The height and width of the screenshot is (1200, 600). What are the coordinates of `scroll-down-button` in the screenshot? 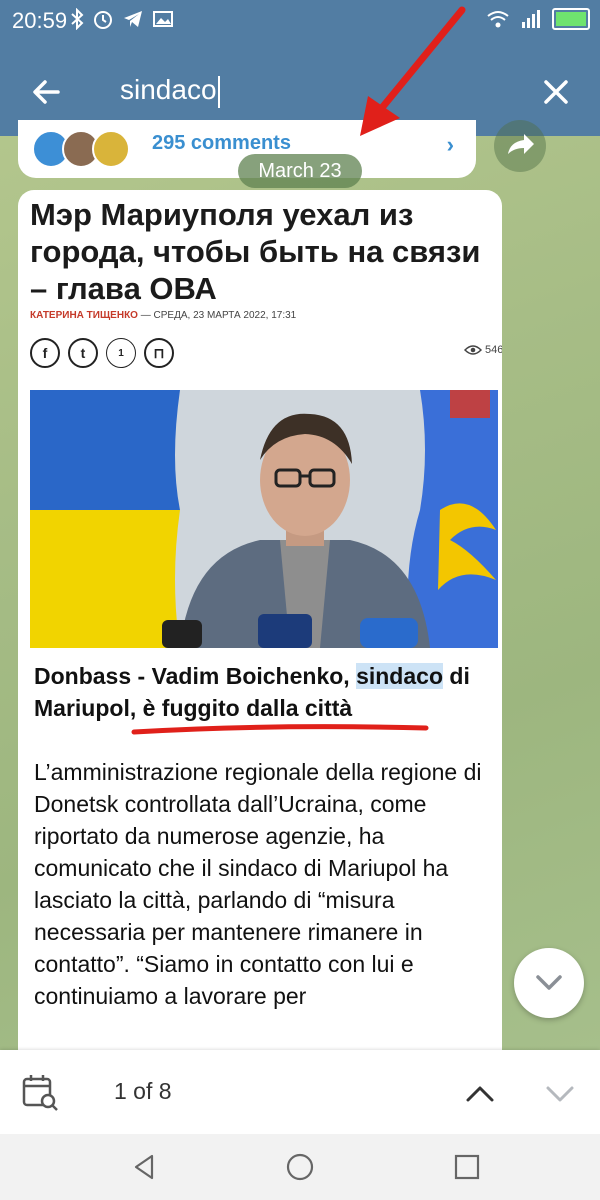 It's located at (549, 983).